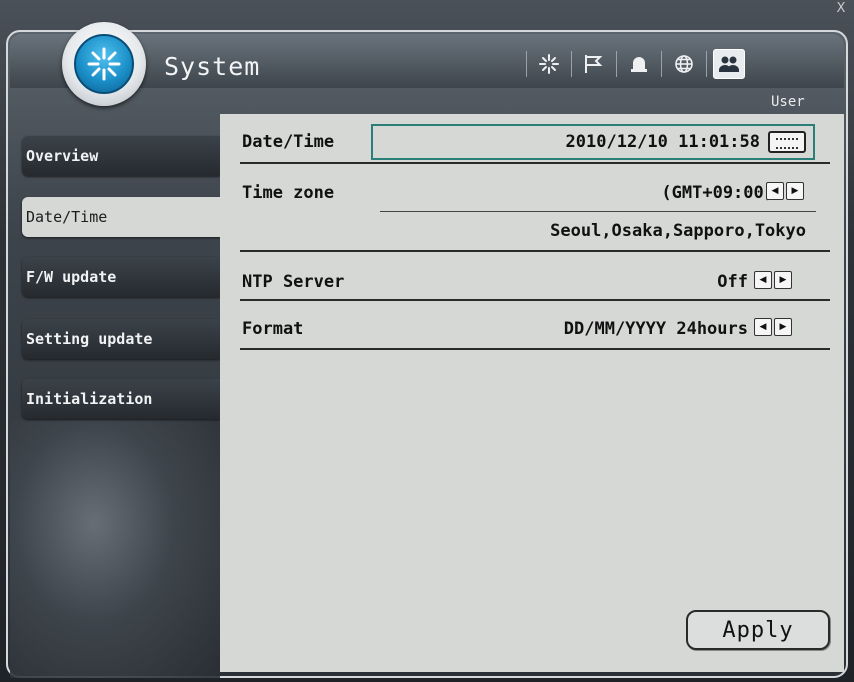 Image resolution: width=854 pixels, height=682 pixels. Describe the element at coordinates (104, 64) in the screenshot. I see `system-logo-icon` at that location.